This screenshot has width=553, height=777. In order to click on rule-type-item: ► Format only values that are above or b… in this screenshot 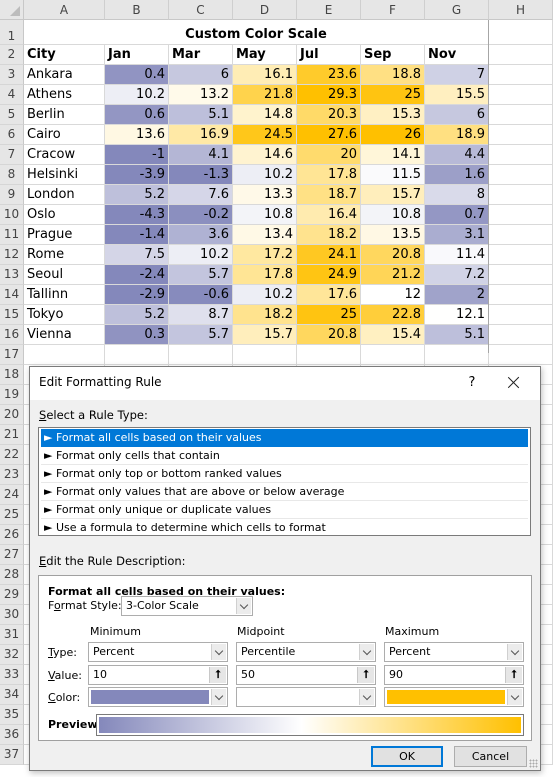, I will do `click(284, 492)`.